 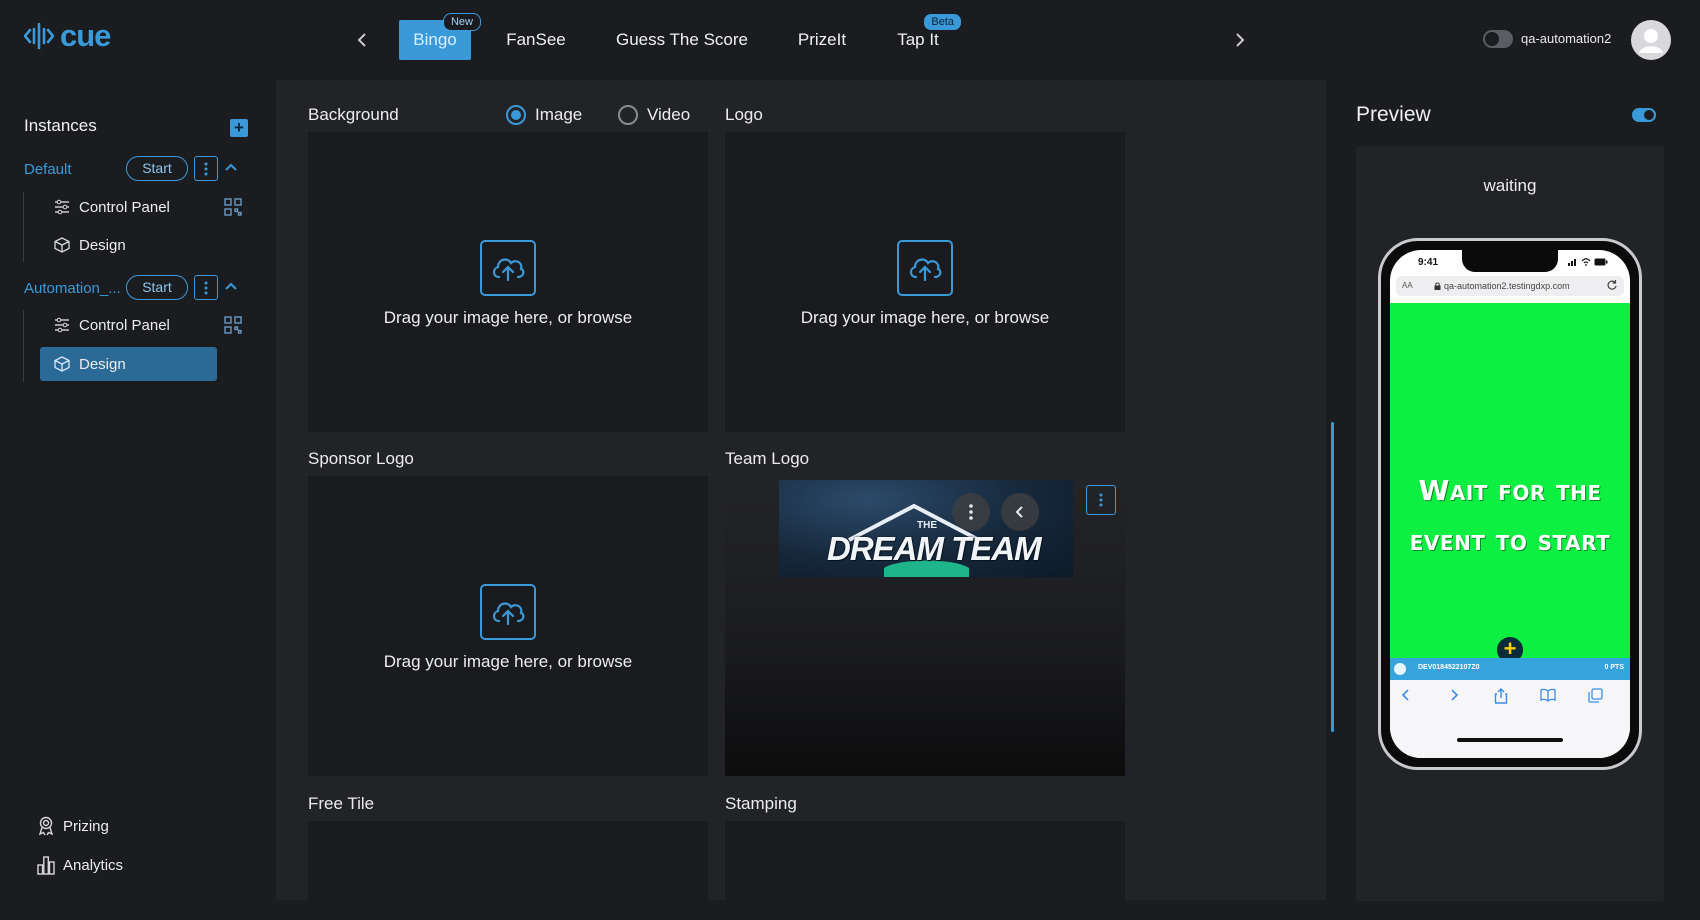 What do you see at coordinates (1548, 695) in the screenshot?
I see `bookmarks-icon` at bounding box center [1548, 695].